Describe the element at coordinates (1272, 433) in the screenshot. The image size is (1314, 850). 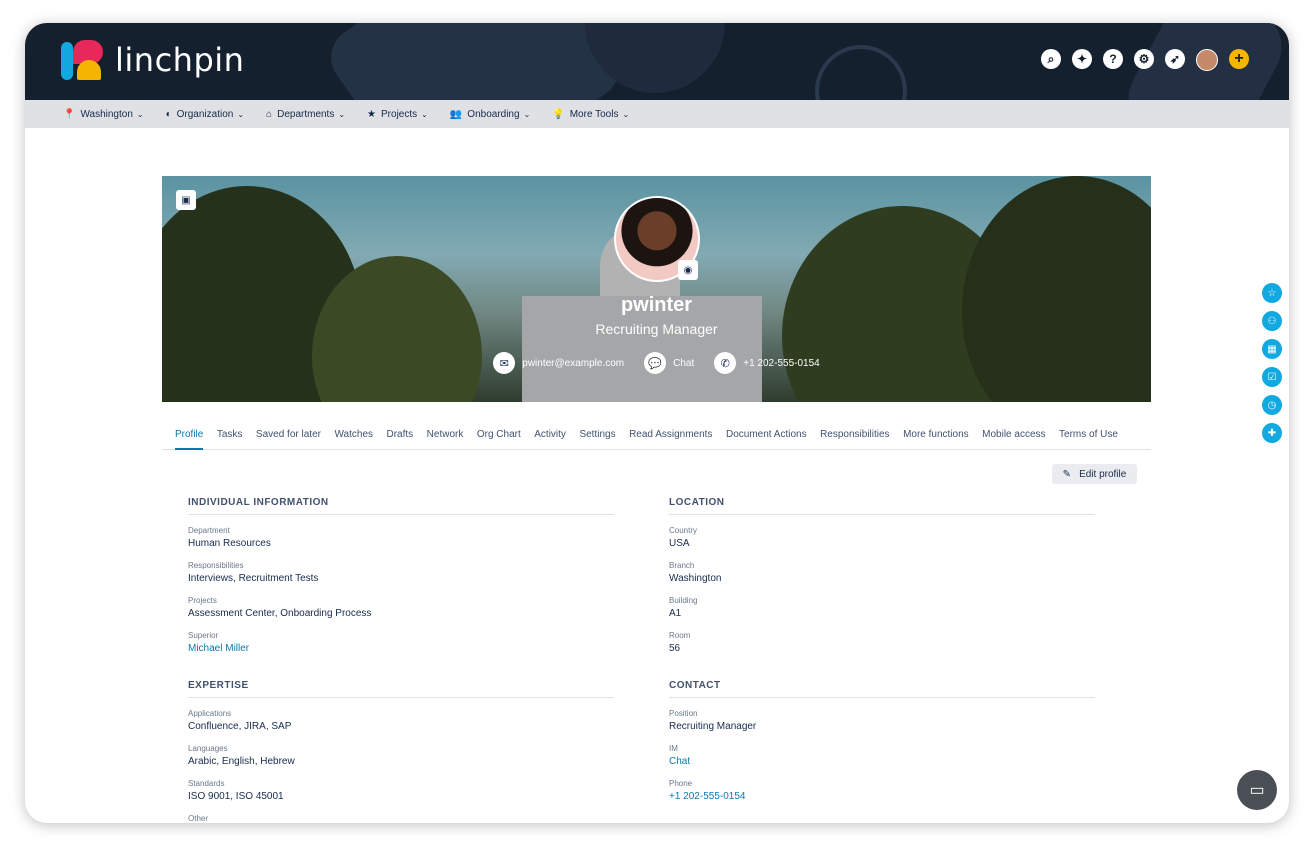
I see `puzzle-icon: ✚` at that location.